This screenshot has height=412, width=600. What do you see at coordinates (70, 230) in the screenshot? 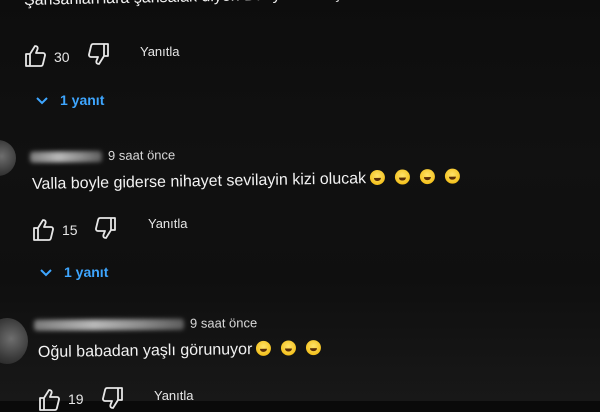
I see `like-count: 15` at bounding box center [70, 230].